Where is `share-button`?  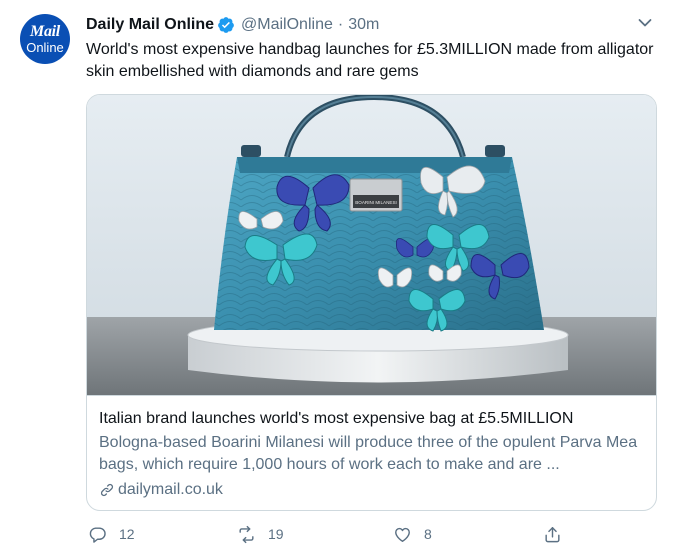
share-button is located at coordinates (552, 534).